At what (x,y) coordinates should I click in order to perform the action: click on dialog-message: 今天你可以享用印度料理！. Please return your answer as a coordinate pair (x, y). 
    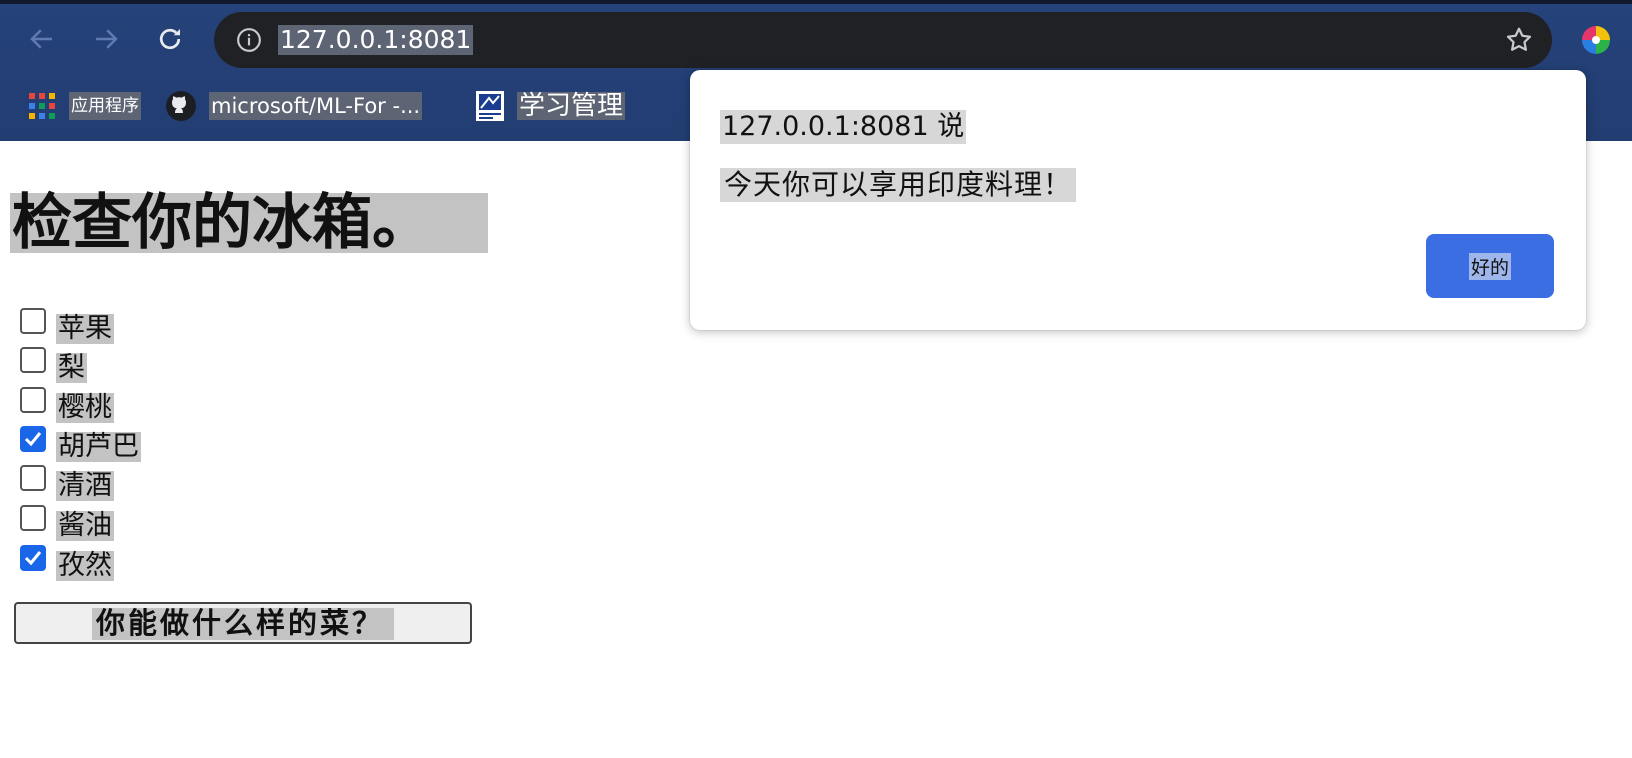
    Looking at the image, I should click on (898, 185).